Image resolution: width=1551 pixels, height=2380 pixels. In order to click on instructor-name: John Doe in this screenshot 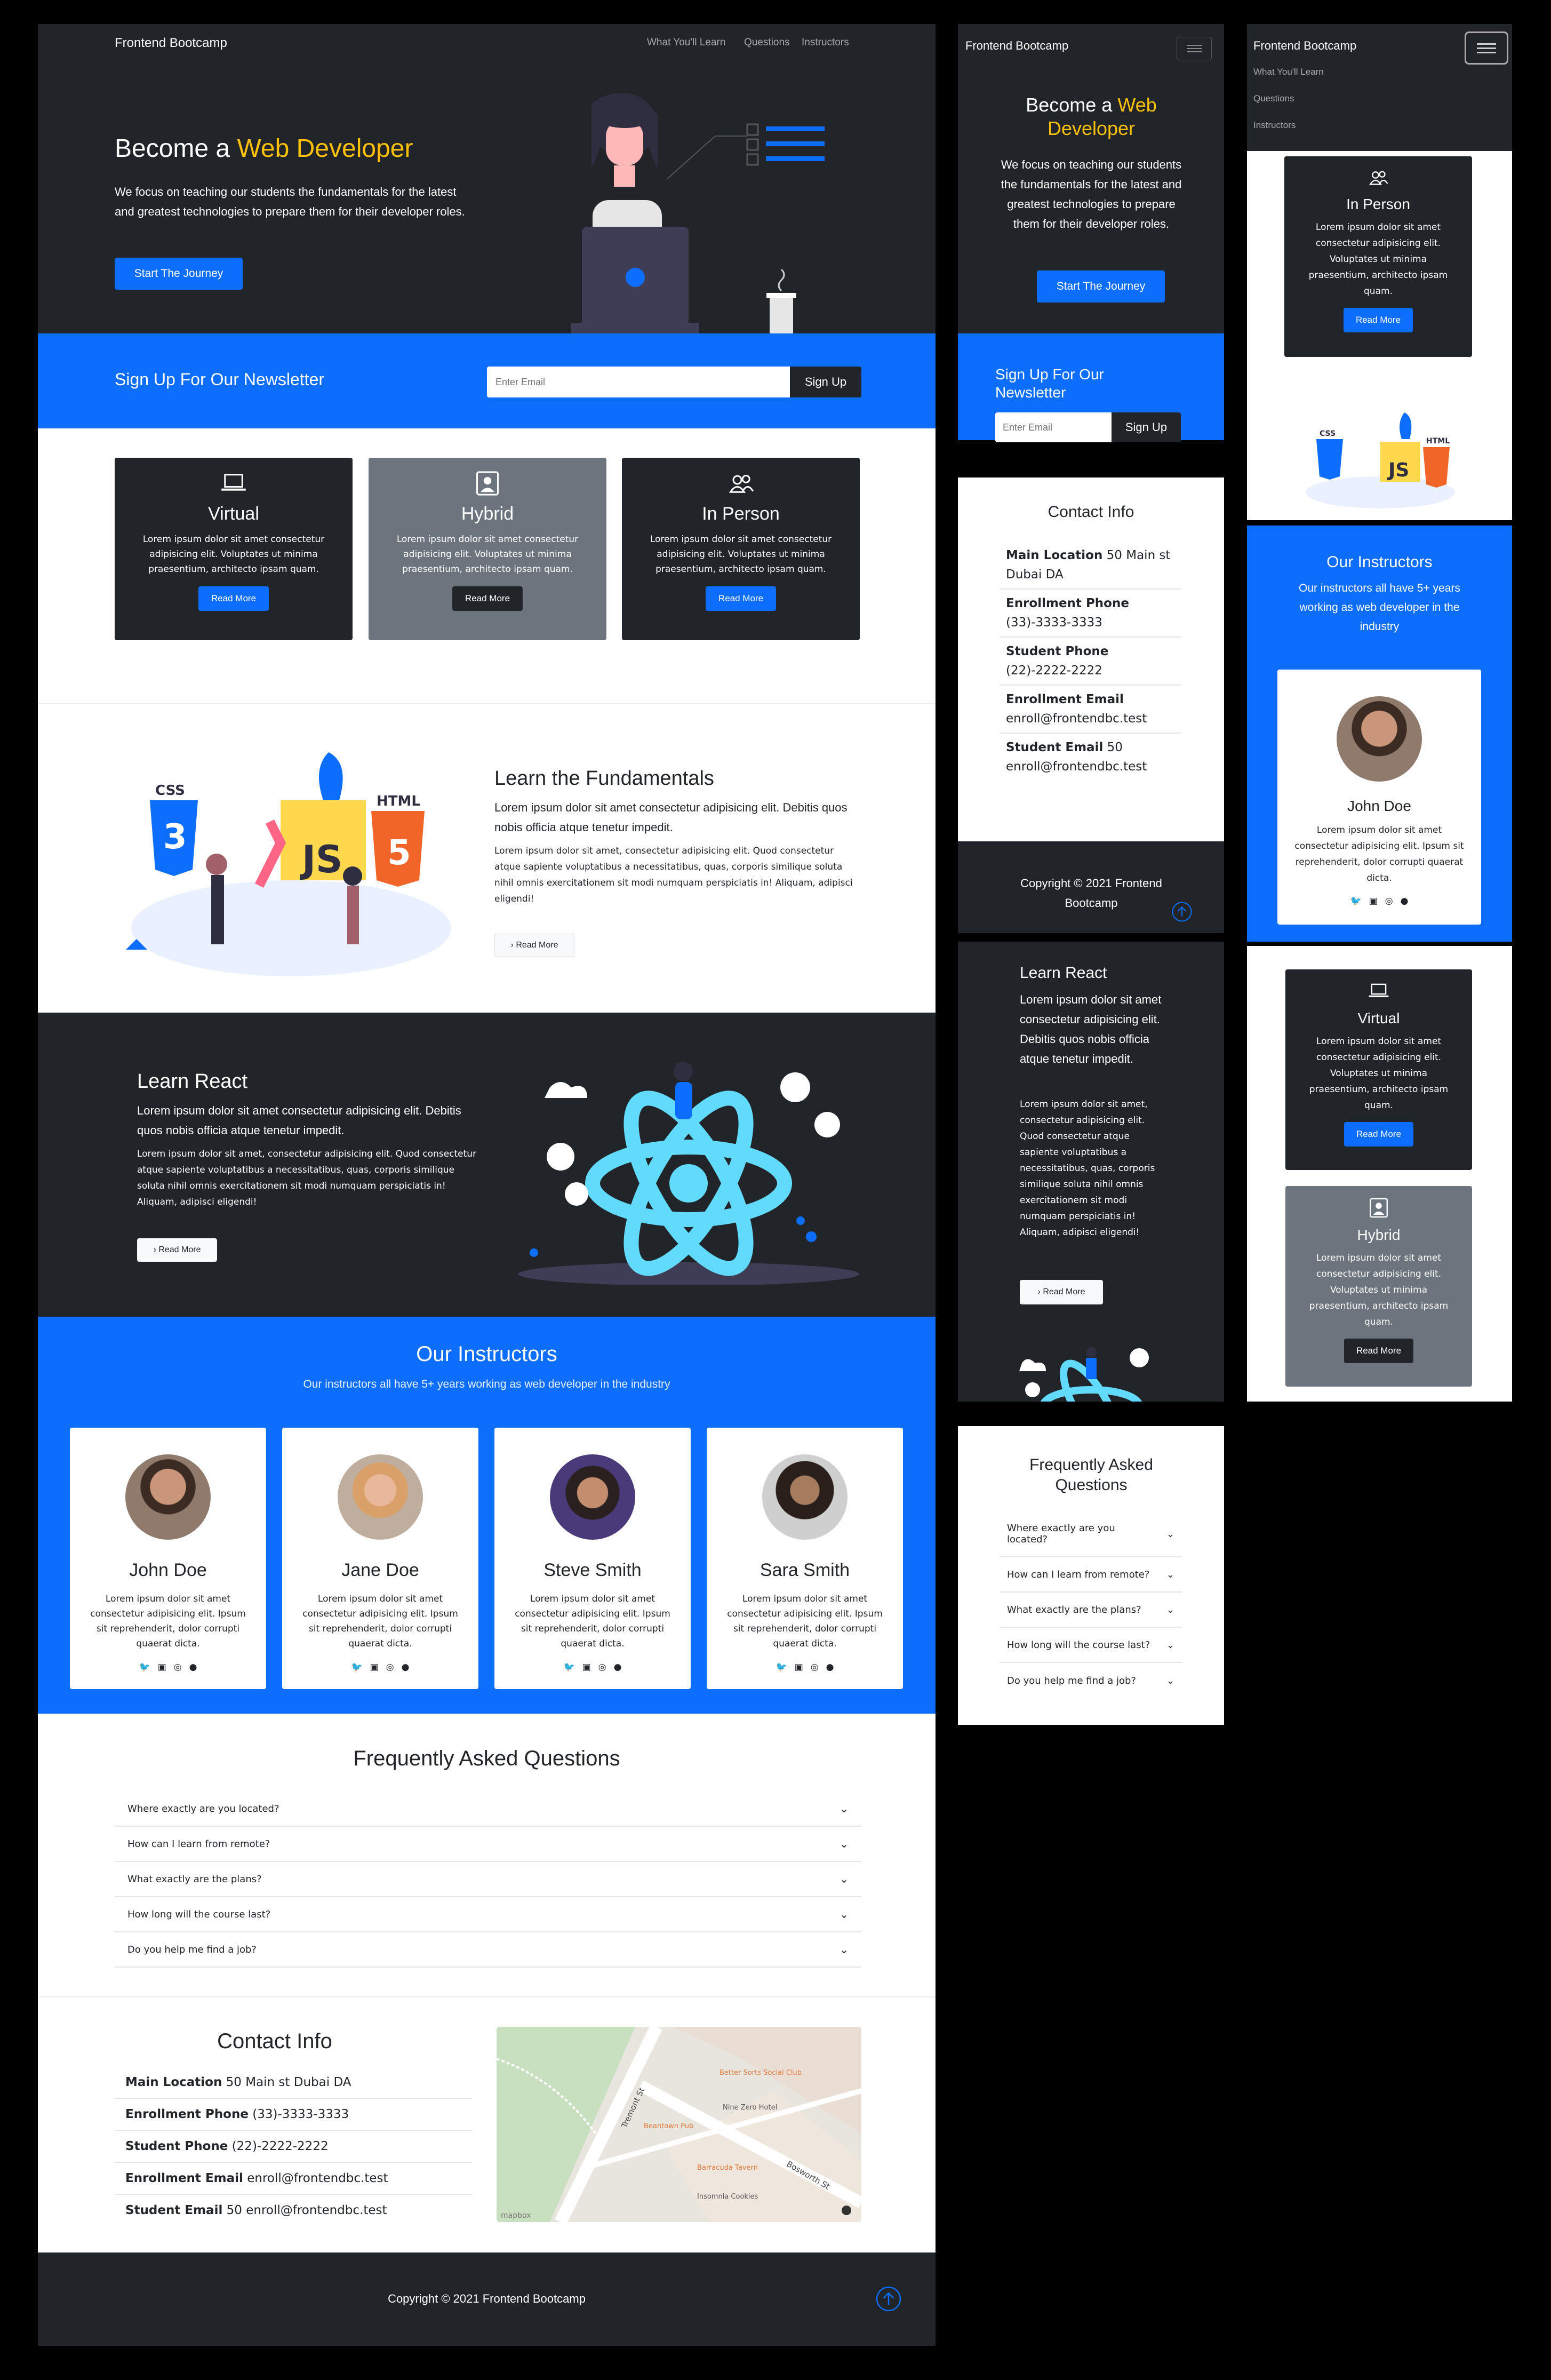, I will do `click(168, 1570)`.